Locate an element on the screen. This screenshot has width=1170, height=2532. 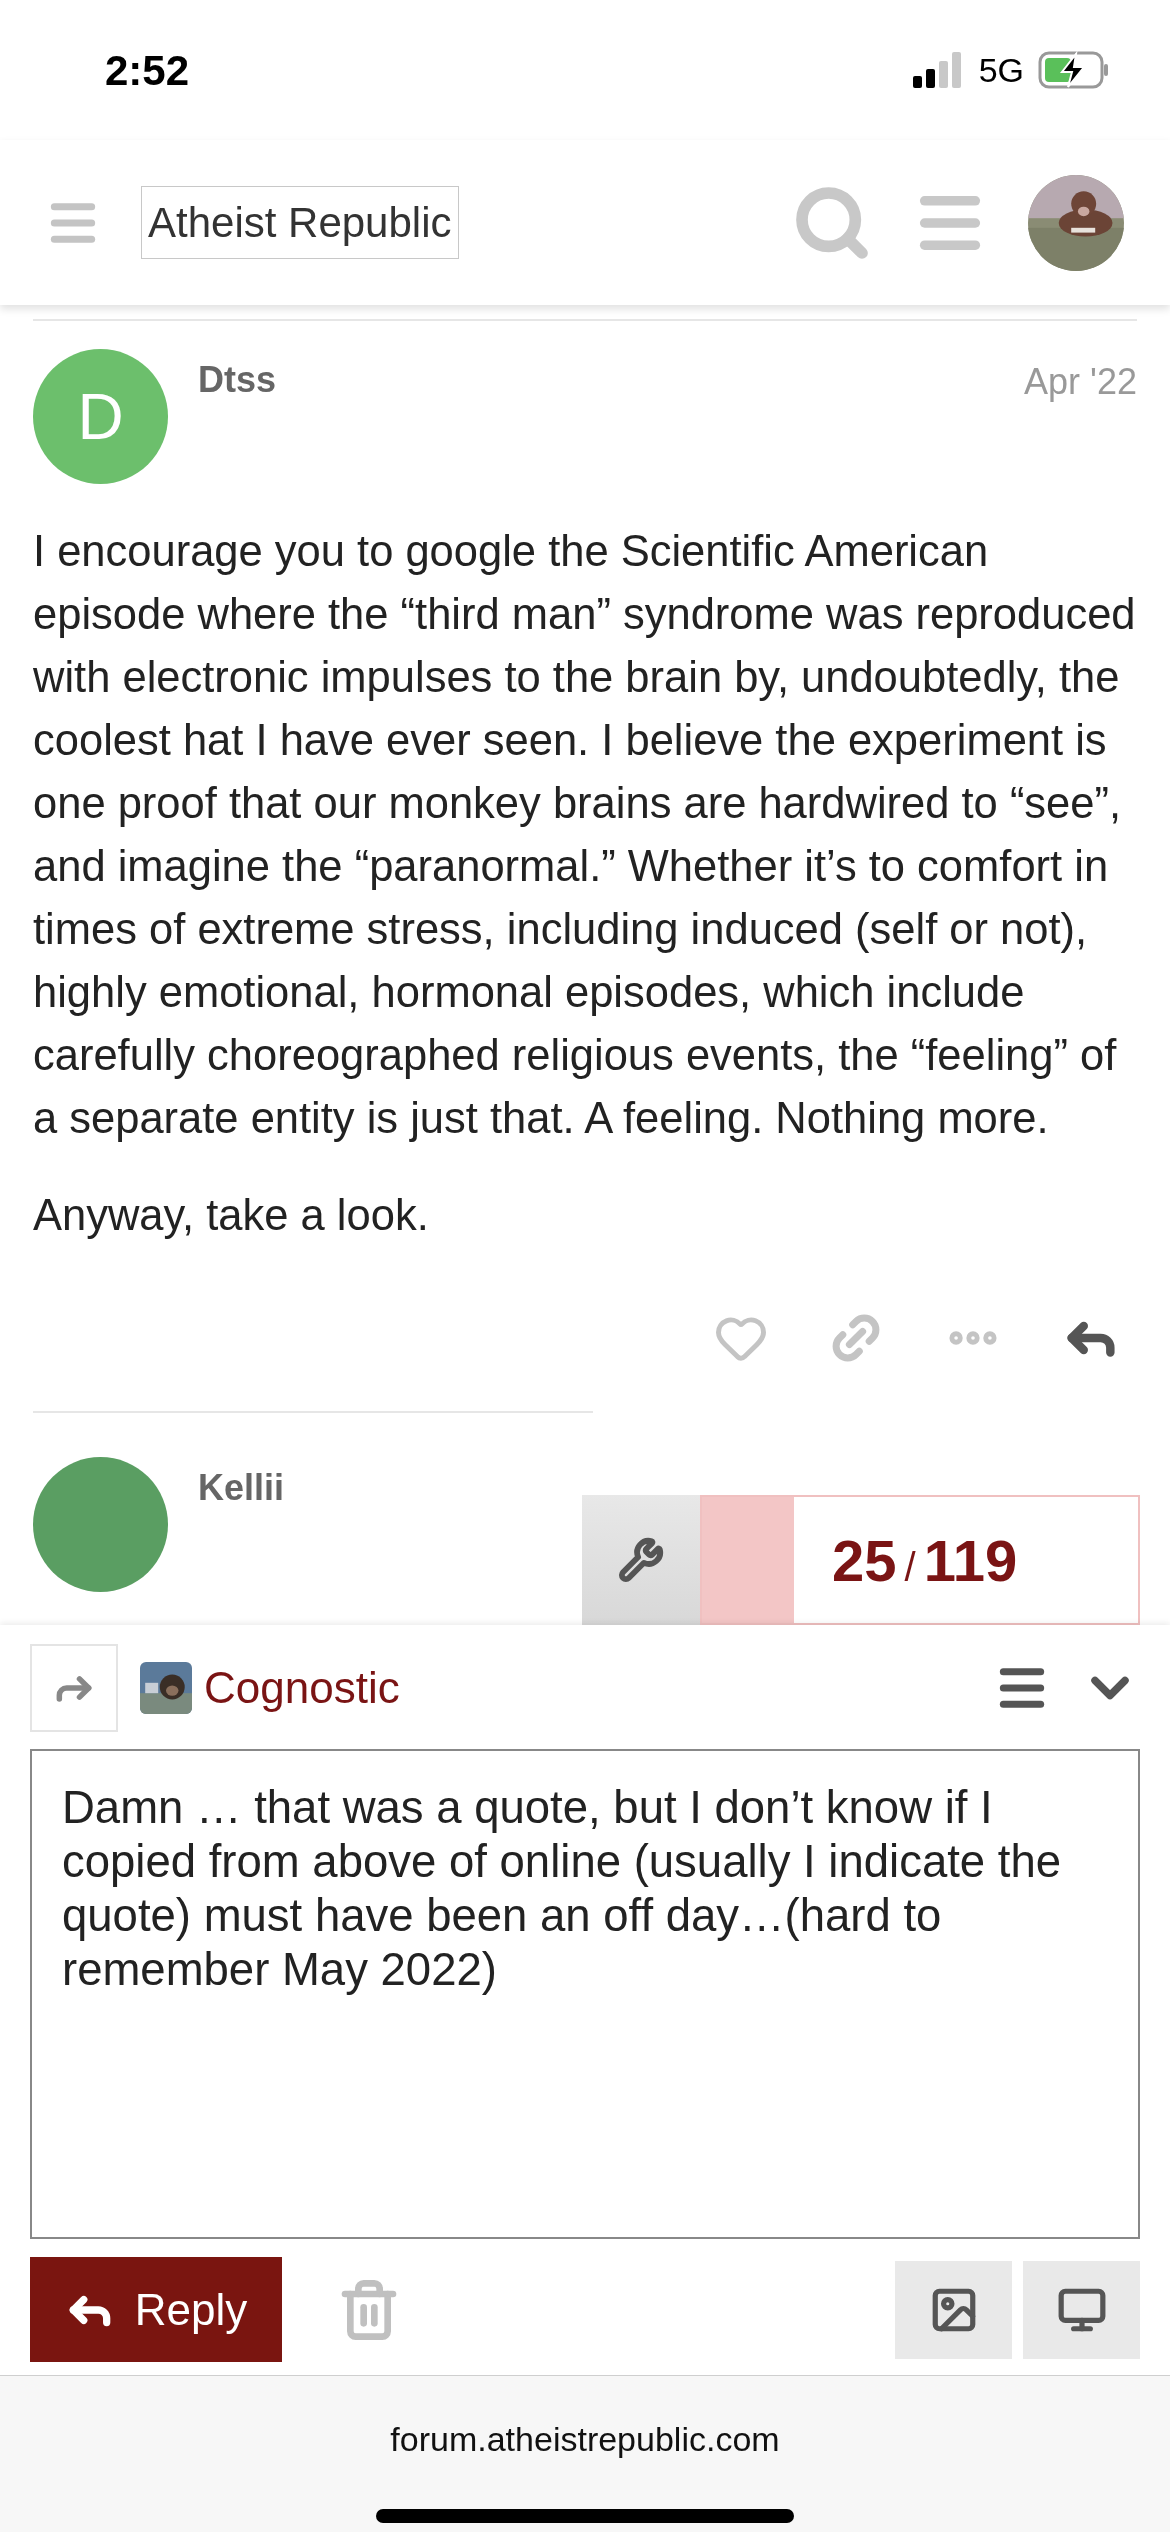
author-name: Dtss is located at coordinates (237, 418).